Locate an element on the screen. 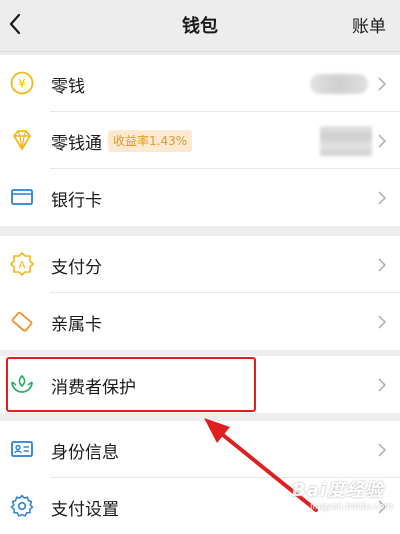 The height and width of the screenshot is (534, 400). payment-score-icon: A is located at coordinates (22, 264).